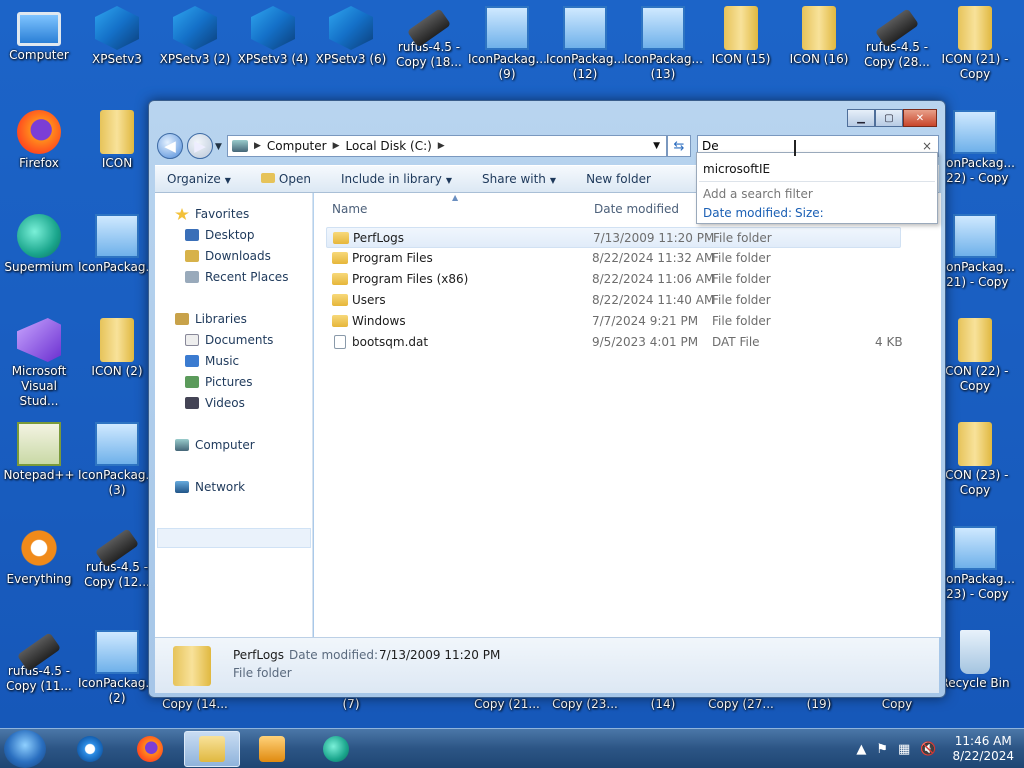 The image size is (1024, 768). Describe the element at coordinates (215, 403) in the screenshot. I see `nav-videos: Videos` at that location.